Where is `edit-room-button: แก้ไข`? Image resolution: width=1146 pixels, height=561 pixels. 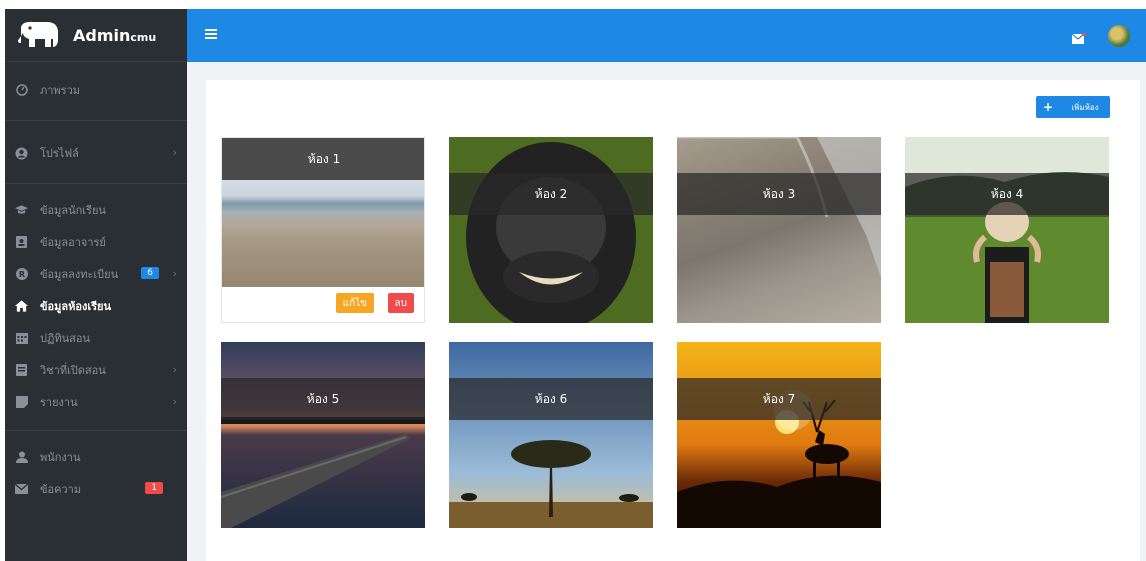
edit-room-button: แก้ไข is located at coordinates (354, 303).